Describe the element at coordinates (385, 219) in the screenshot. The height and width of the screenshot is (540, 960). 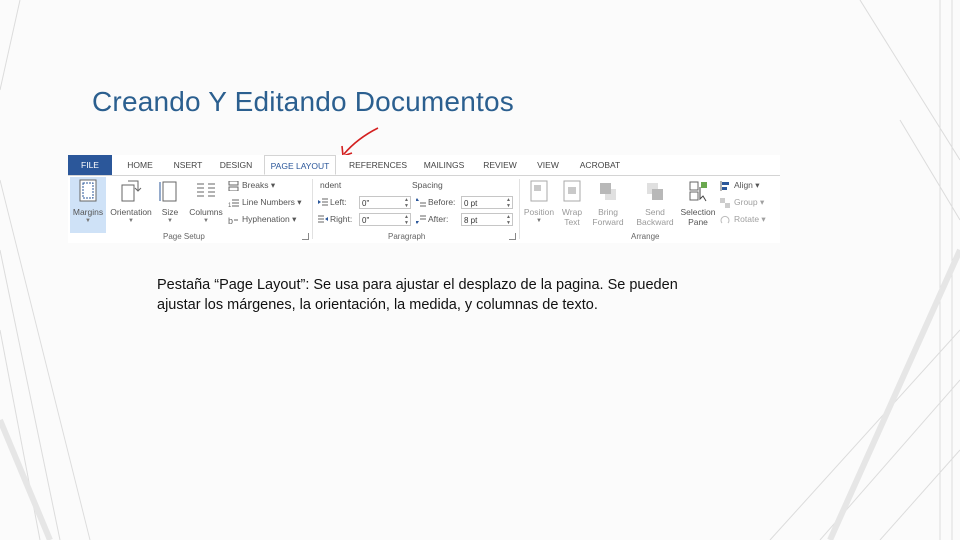
I see `indent-right-input: 0" ▲ ▼` at that location.